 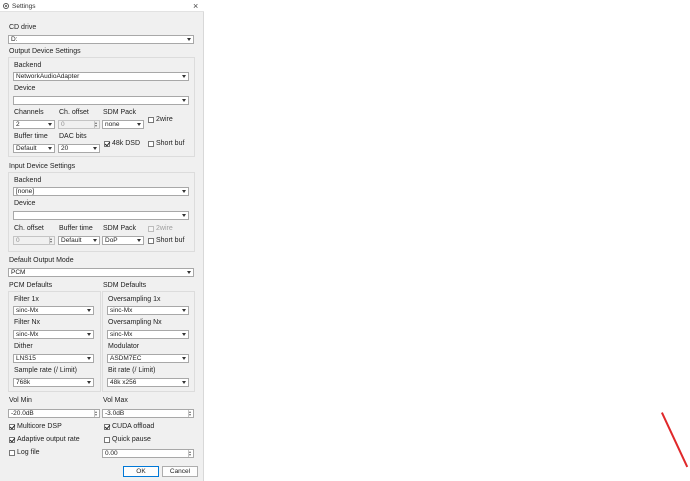 What do you see at coordinates (148, 382) in the screenshot?
I see `bit-rate-select: 48k x256` at bounding box center [148, 382].